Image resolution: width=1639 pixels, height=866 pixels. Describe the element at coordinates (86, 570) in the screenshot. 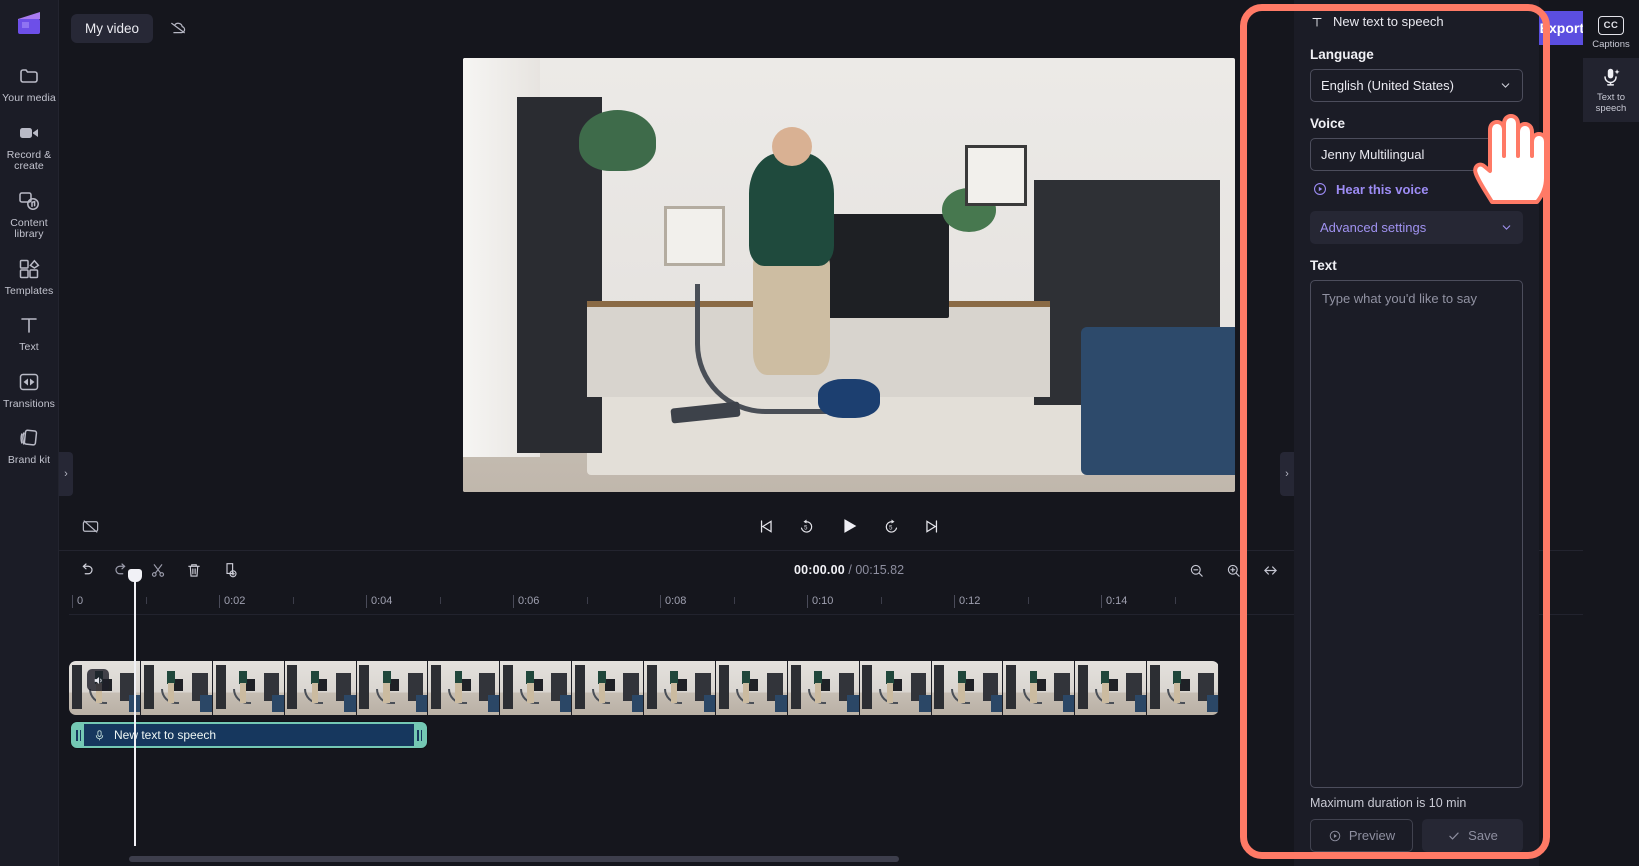

I see `undo-icon` at that location.